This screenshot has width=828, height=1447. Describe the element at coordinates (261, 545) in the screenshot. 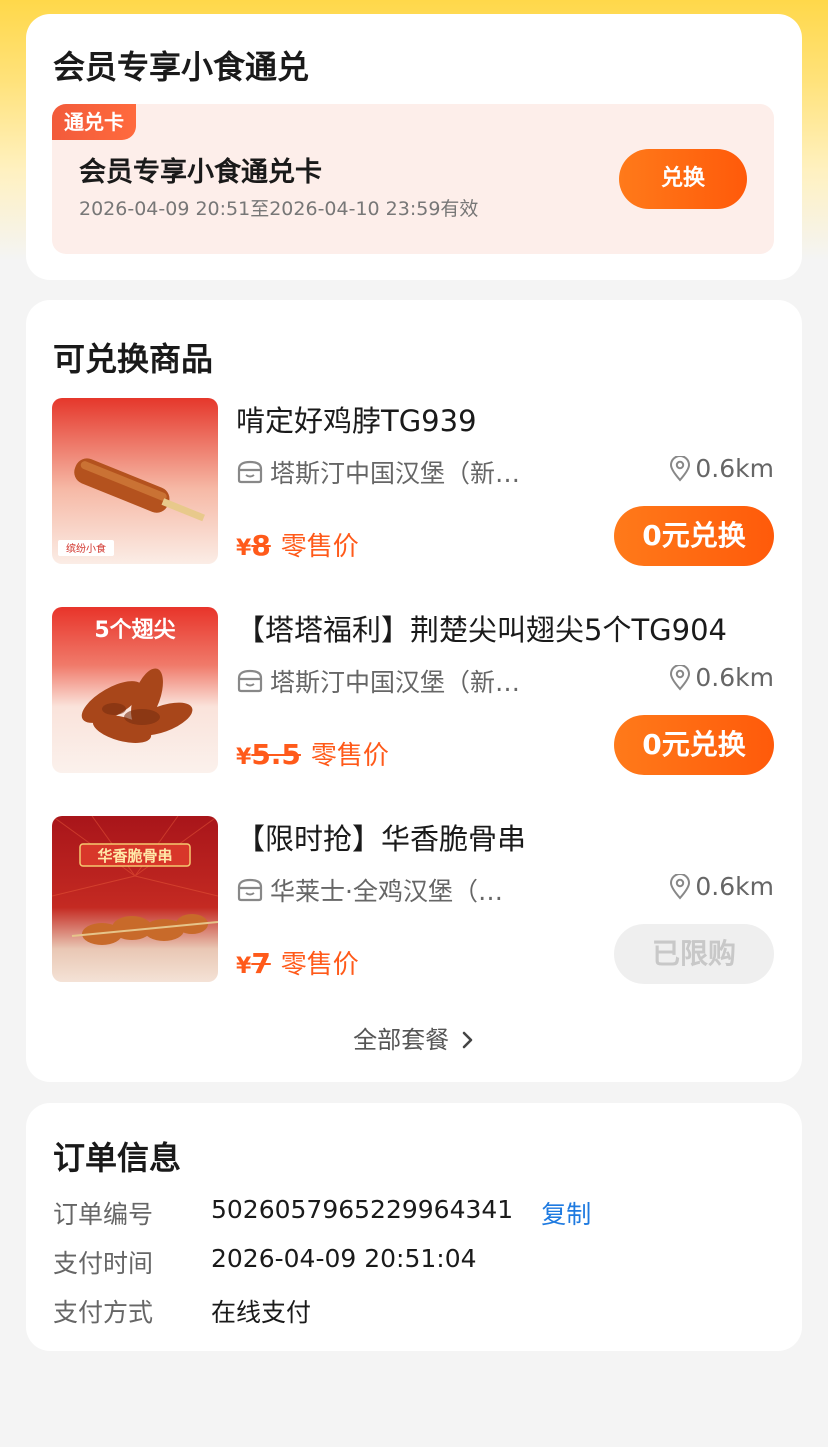

I see `price-value: 8` at that location.